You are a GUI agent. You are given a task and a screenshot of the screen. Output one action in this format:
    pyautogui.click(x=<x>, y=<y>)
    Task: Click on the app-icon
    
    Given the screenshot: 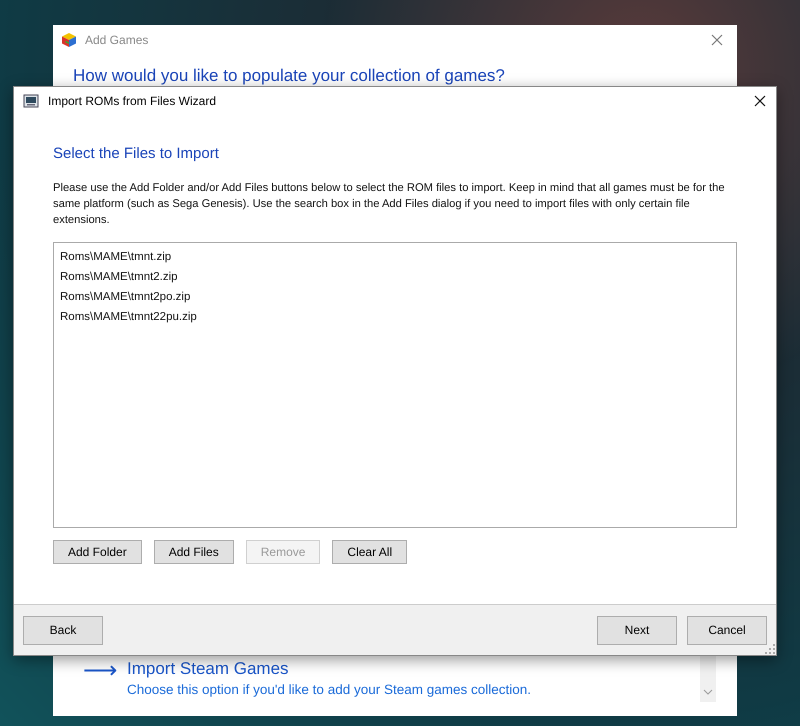 What is the action you would take?
    pyautogui.click(x=31, y=100)
    